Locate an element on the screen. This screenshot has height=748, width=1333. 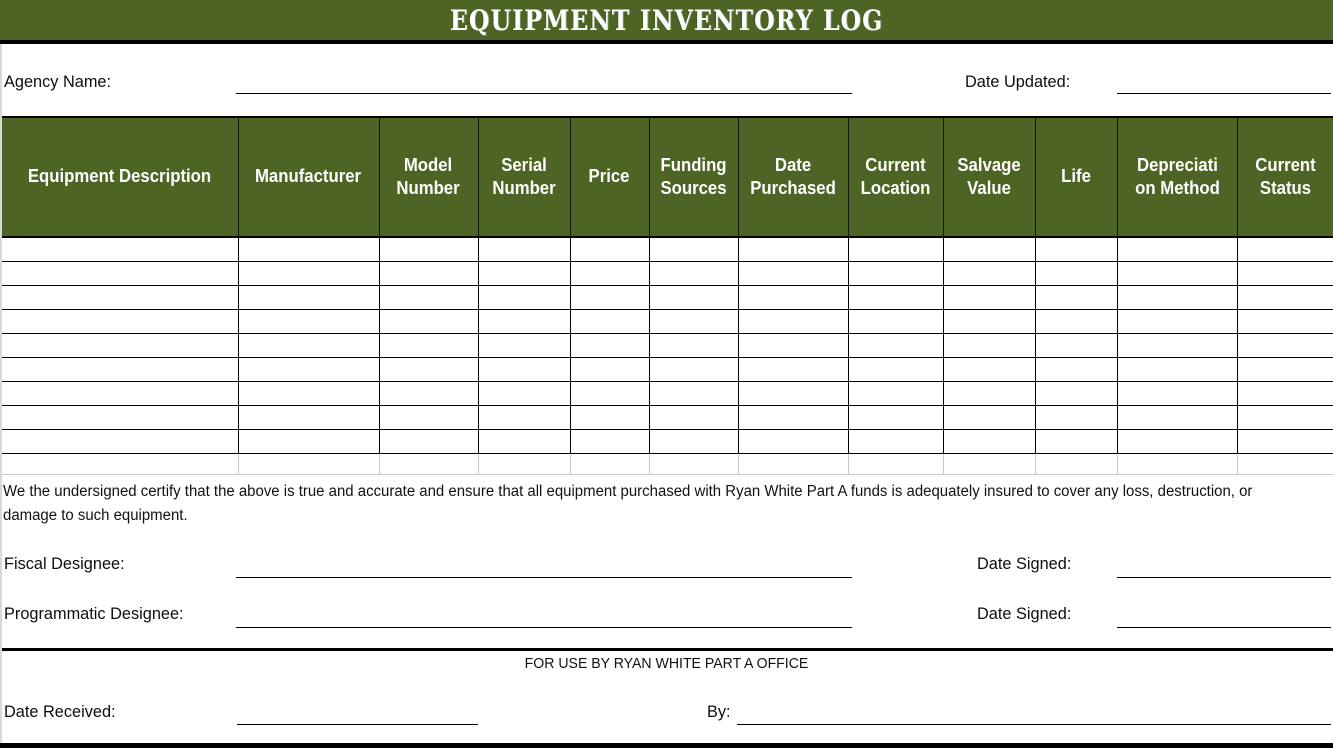
programmatic-date-signed-input is located at coordinates (1224, 627).